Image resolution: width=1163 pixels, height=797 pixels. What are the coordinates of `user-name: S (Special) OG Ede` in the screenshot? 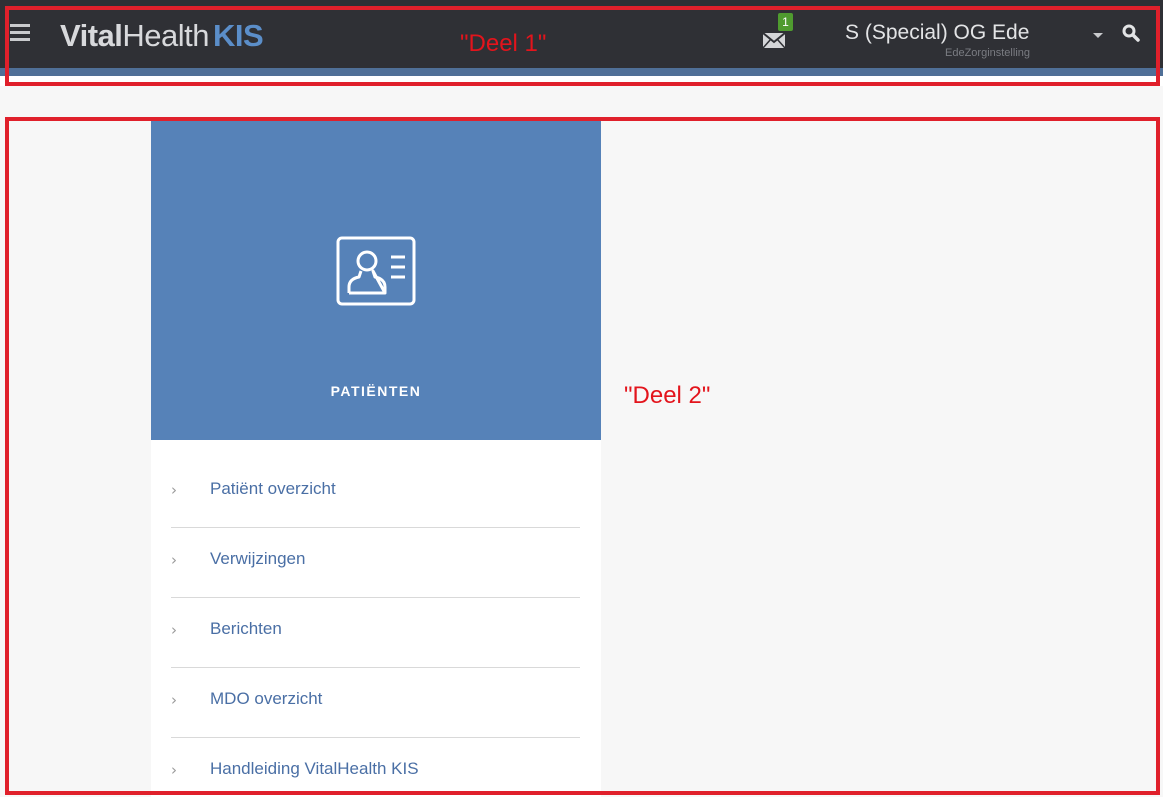 It's located at (937, 32).